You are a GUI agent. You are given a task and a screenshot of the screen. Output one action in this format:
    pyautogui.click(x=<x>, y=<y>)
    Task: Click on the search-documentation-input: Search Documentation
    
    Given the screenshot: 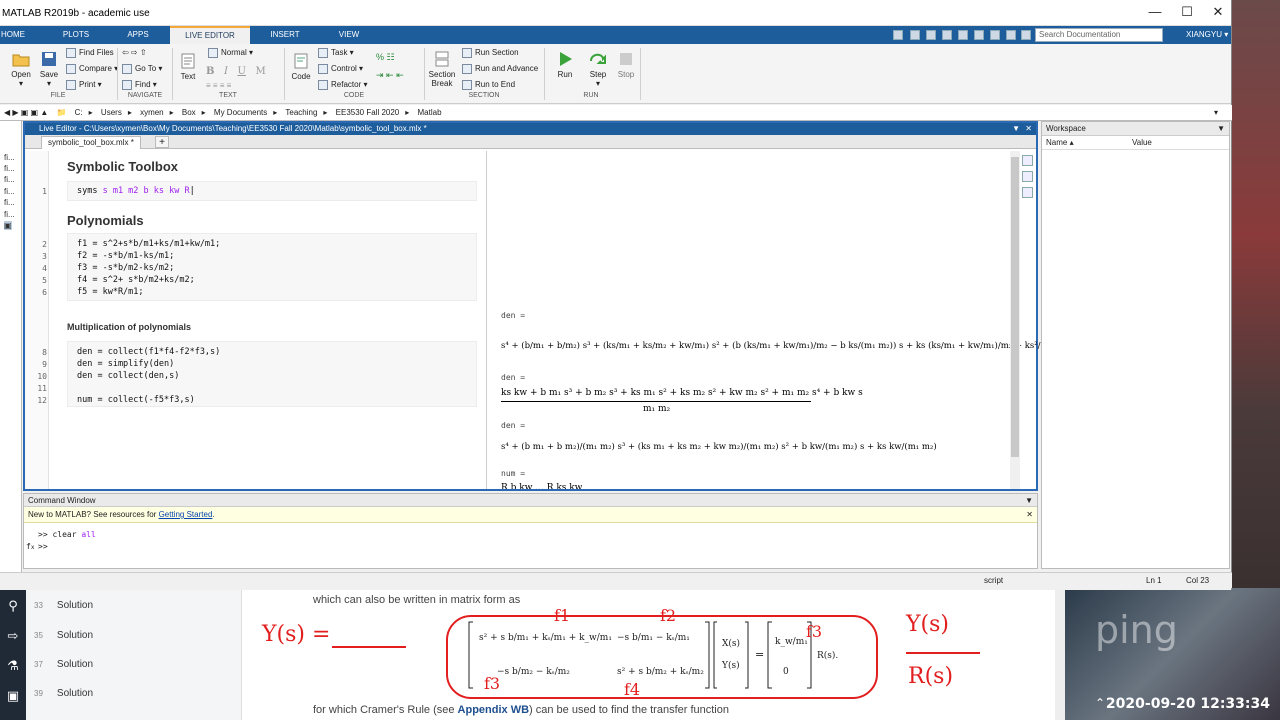 What is the action you would take?
    pyautogui.click(x=1099, y=35)
    